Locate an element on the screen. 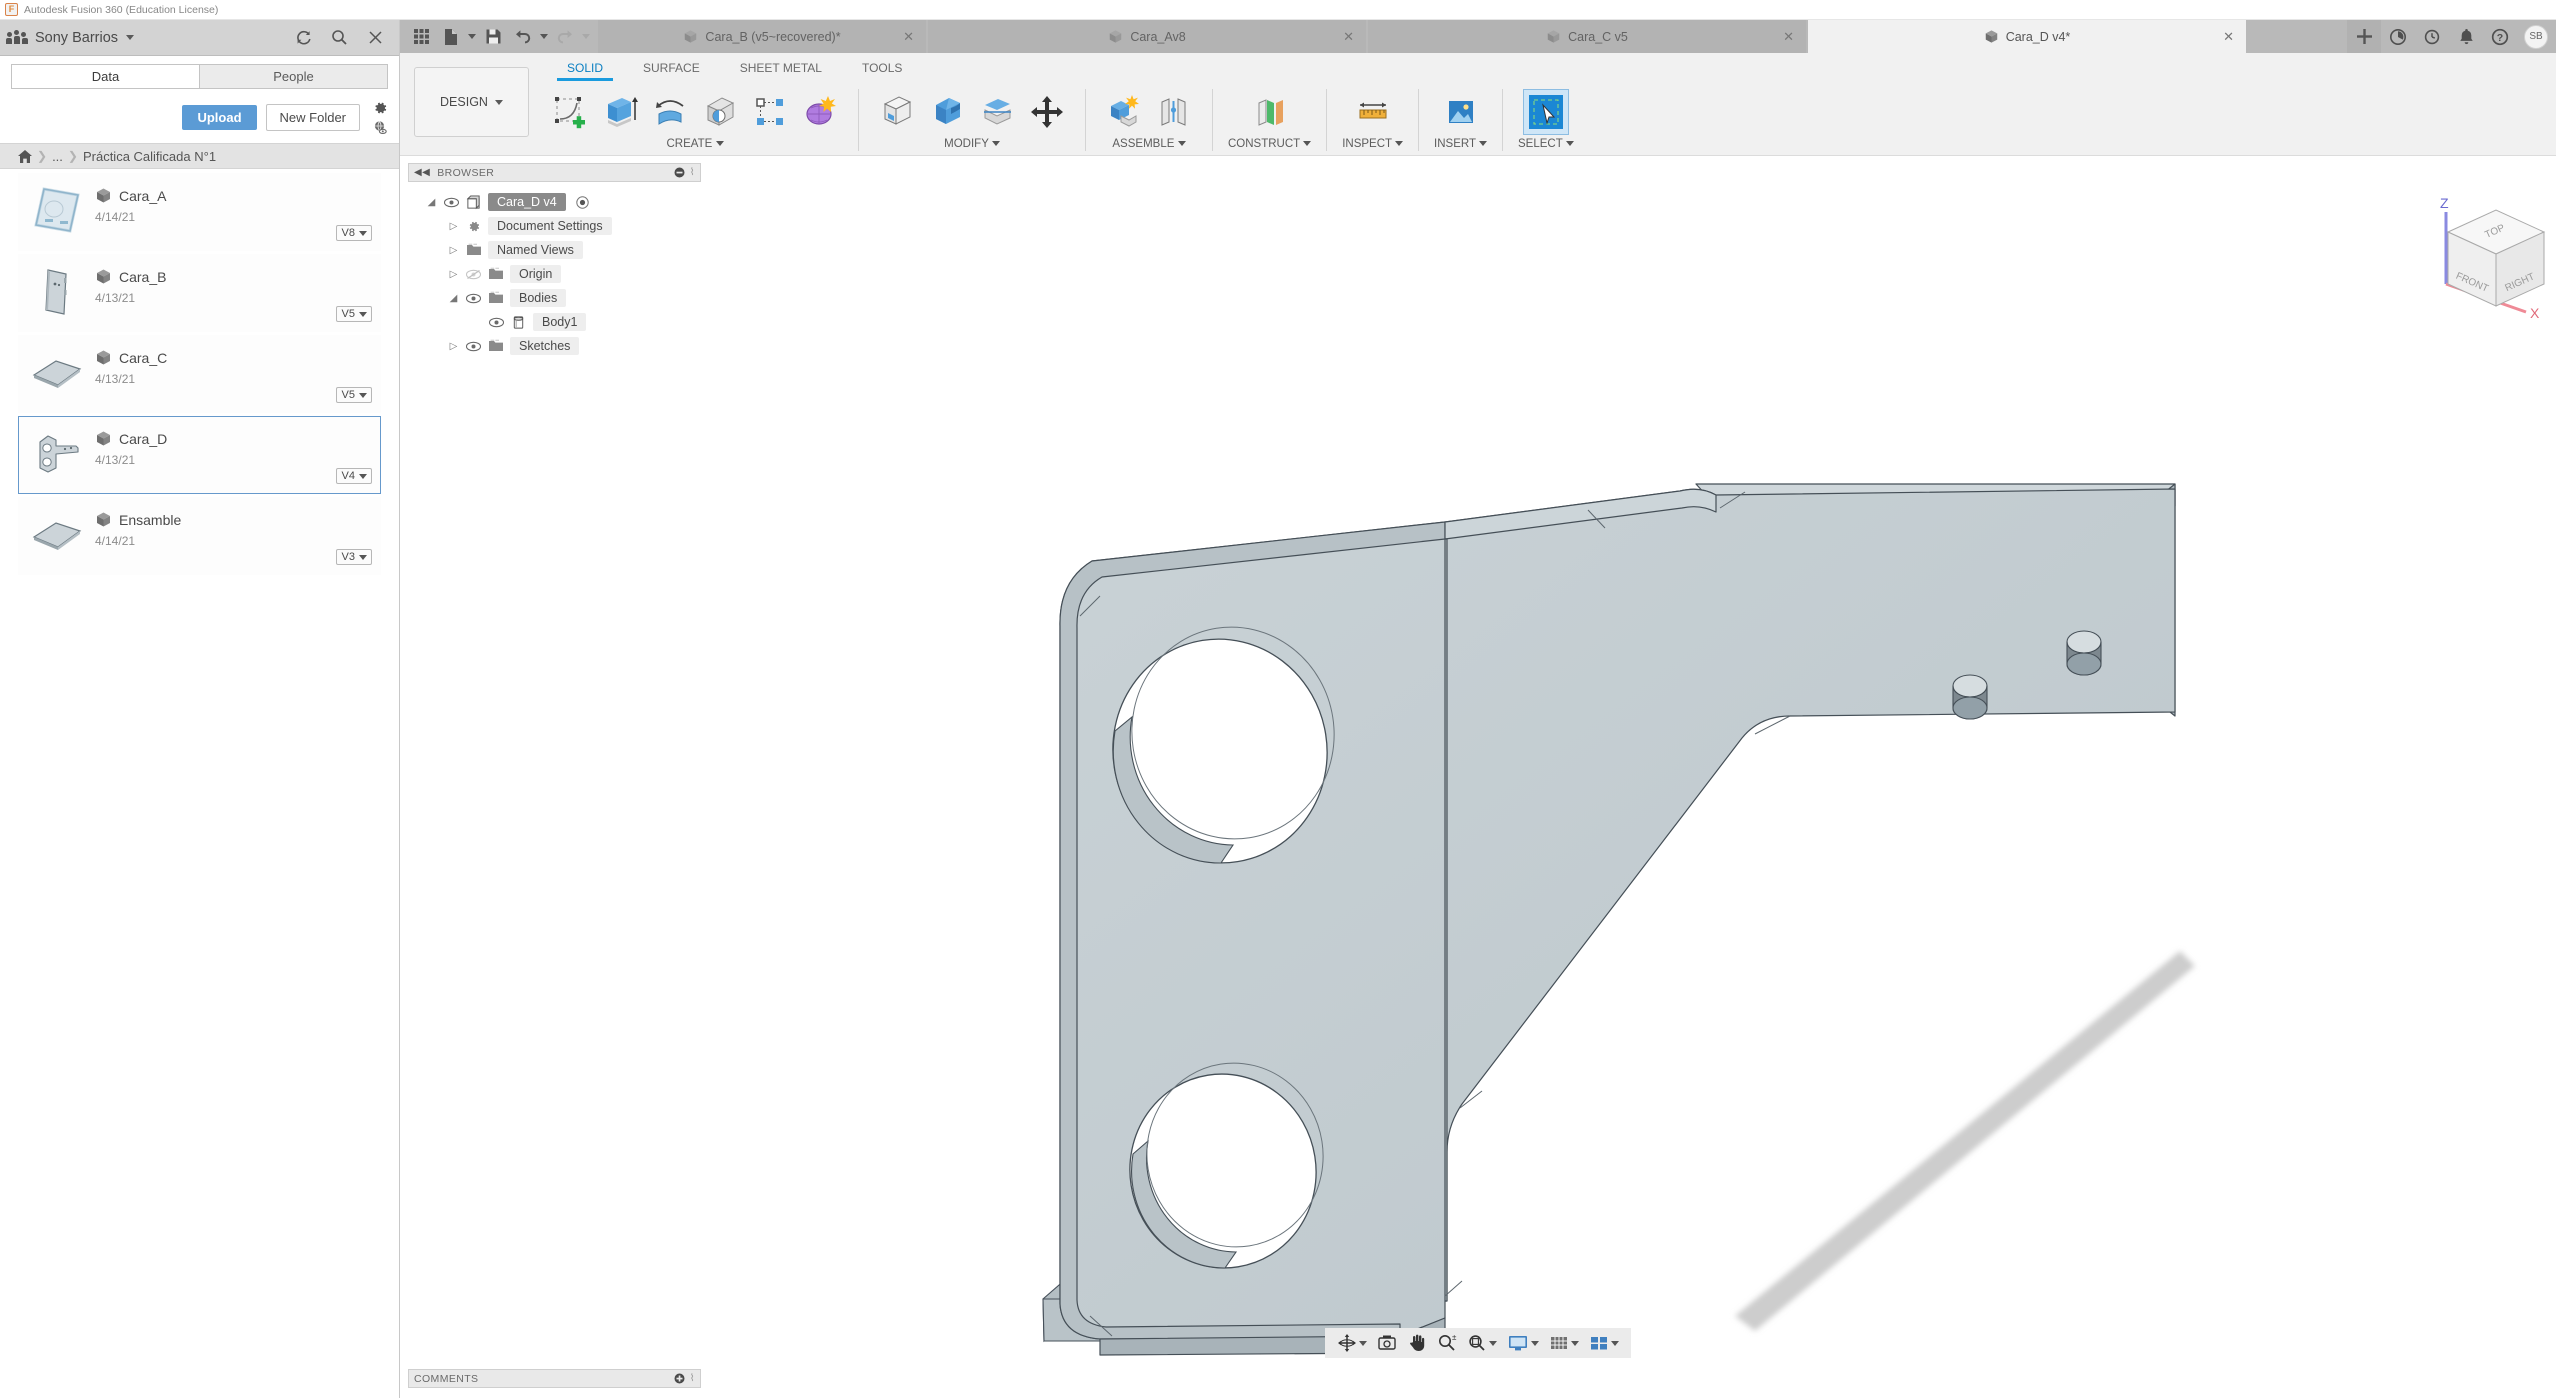 This screenshot has height=1398, width=2556. apps-grid-icon is located at coordinates (421, 36).